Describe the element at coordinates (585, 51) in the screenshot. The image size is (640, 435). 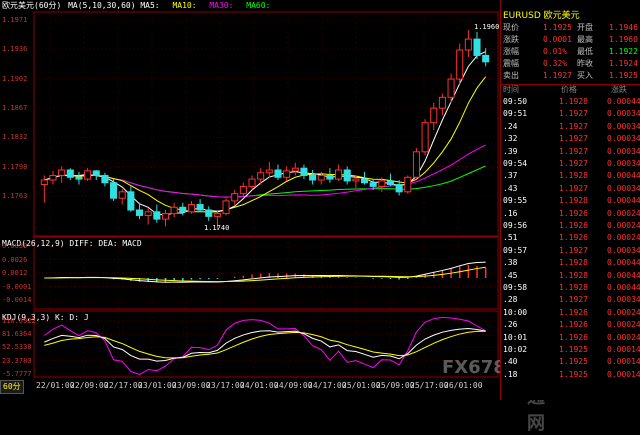
I see `quote-label: 最低` at that location.